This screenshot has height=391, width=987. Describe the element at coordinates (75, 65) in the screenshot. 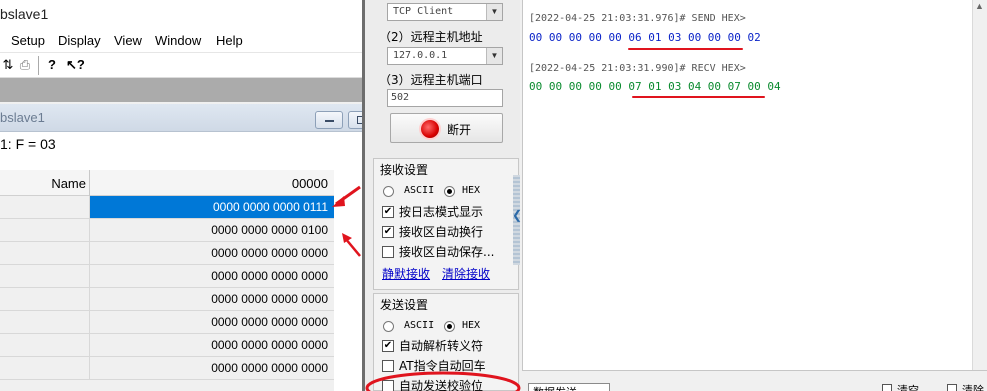

I see `context-help-icon: ↖?` at that location.